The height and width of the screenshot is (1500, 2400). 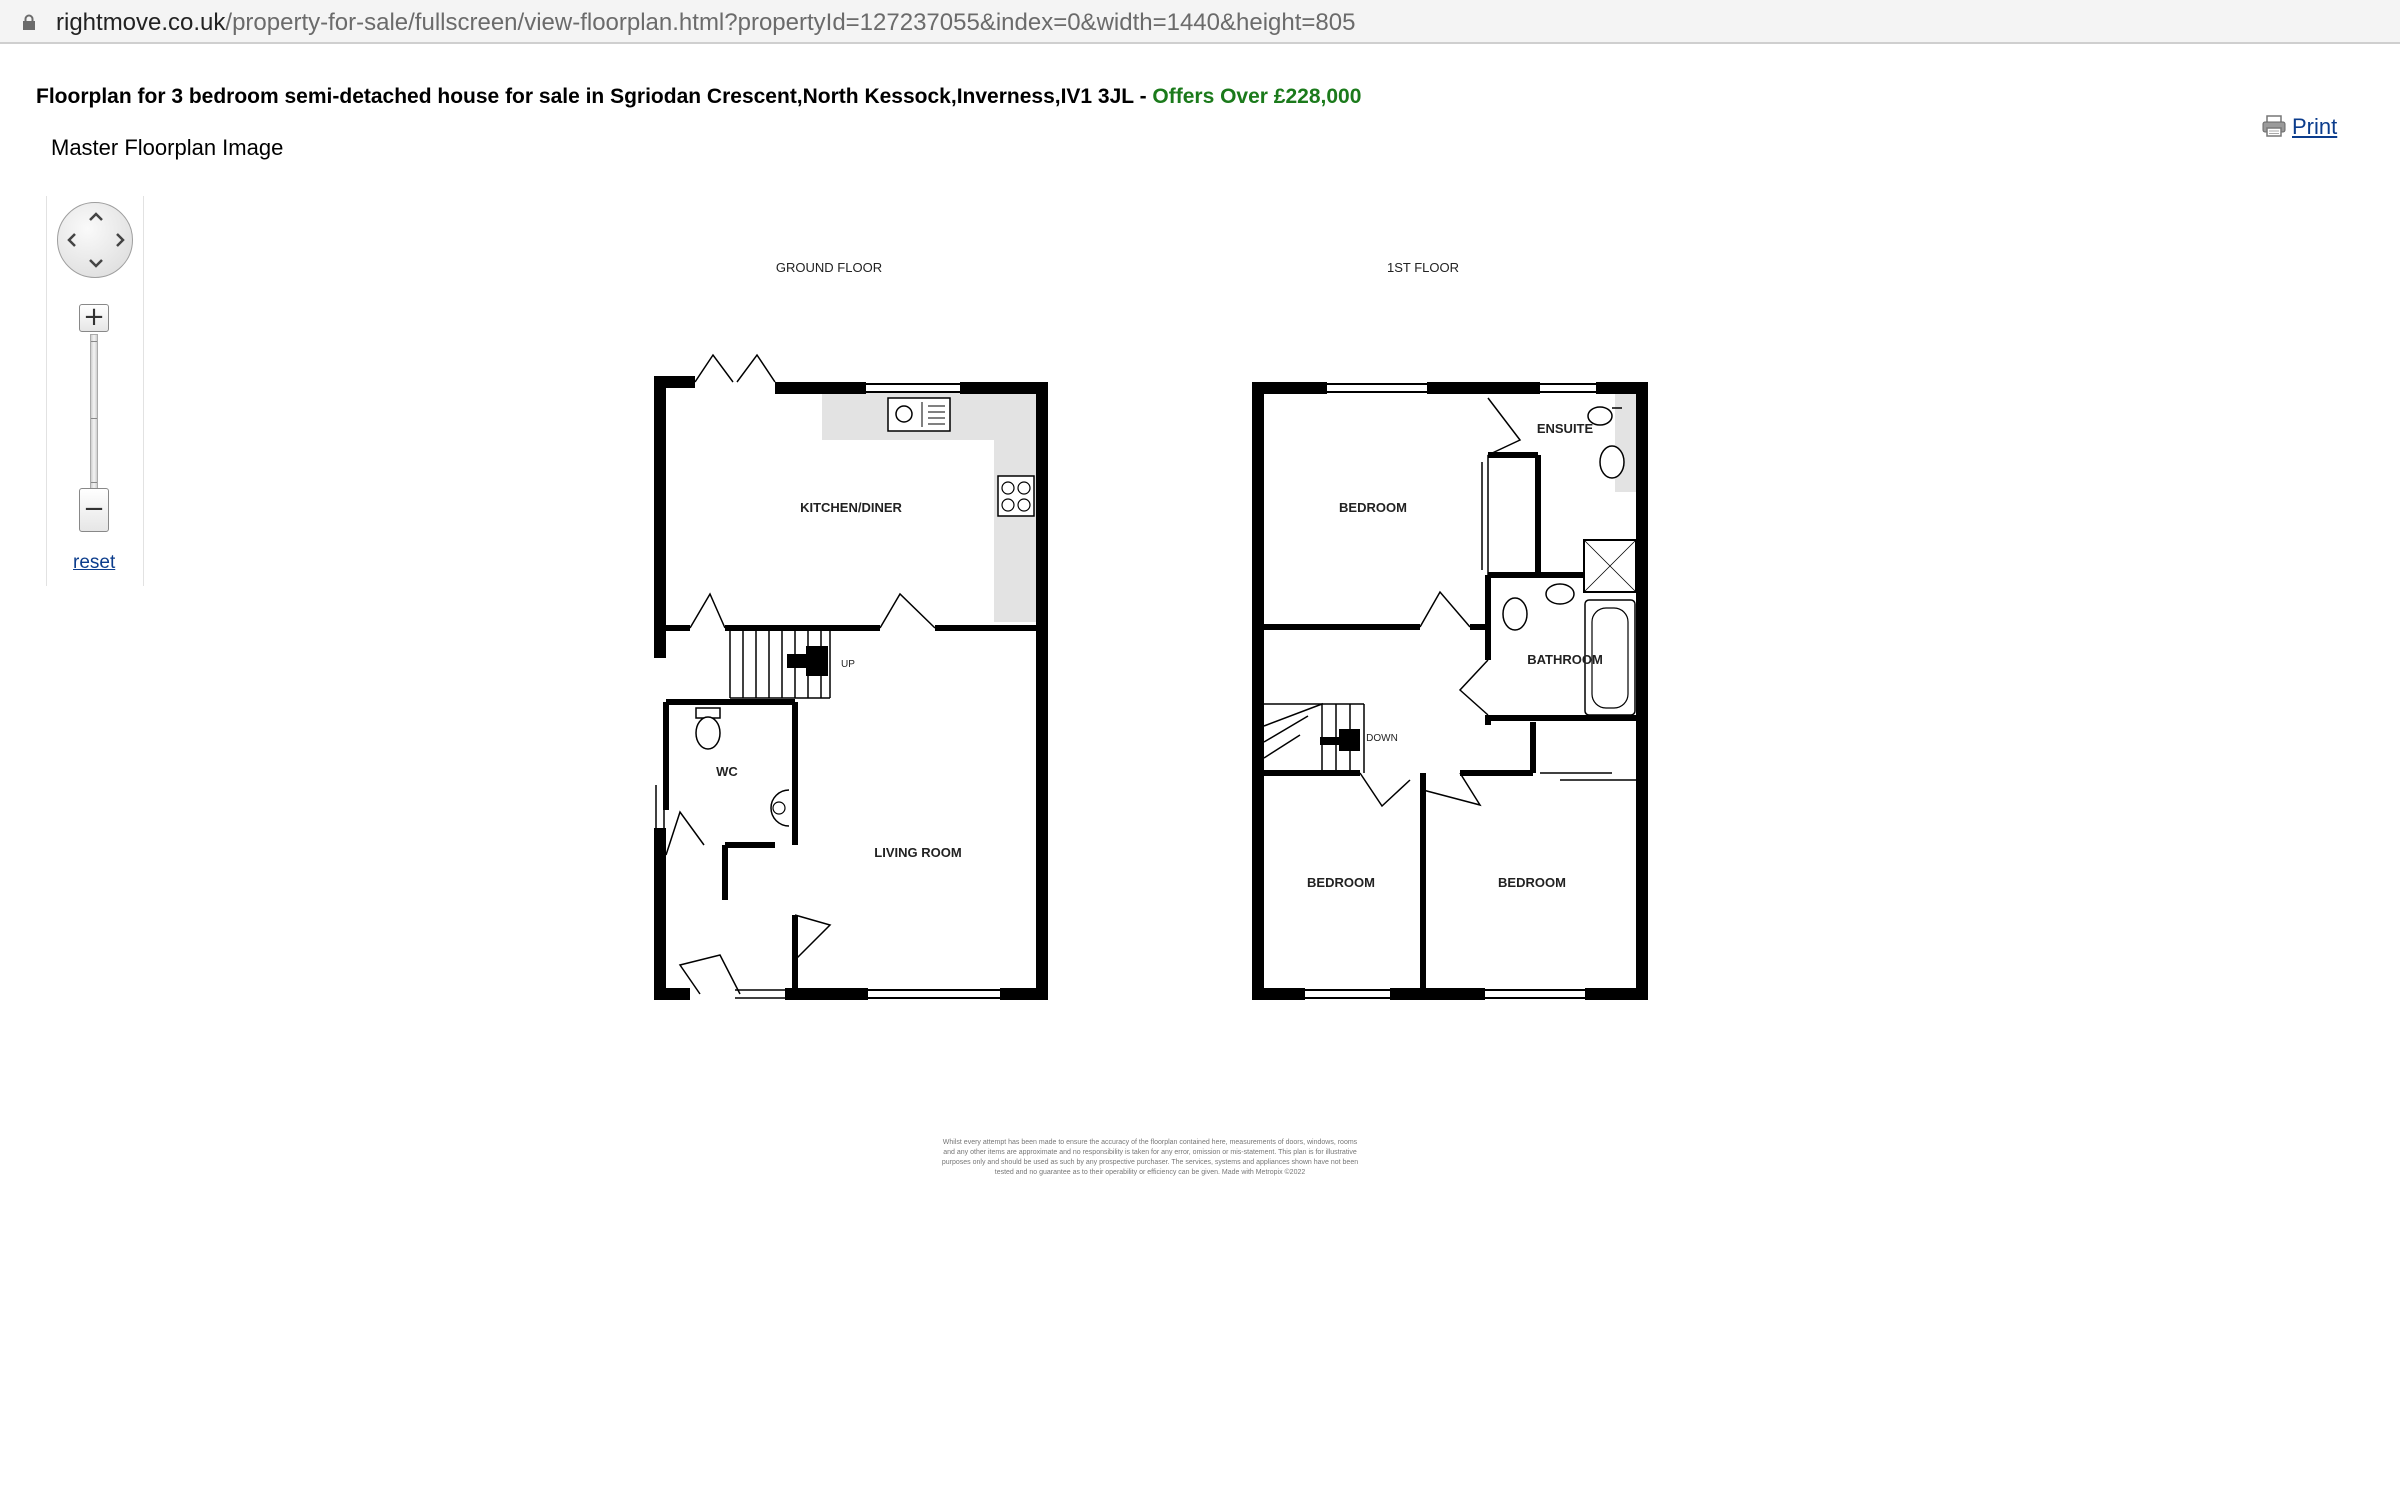 I want to click on room-label-bathroom: BATHROOM, so click(x=1565, y=659).